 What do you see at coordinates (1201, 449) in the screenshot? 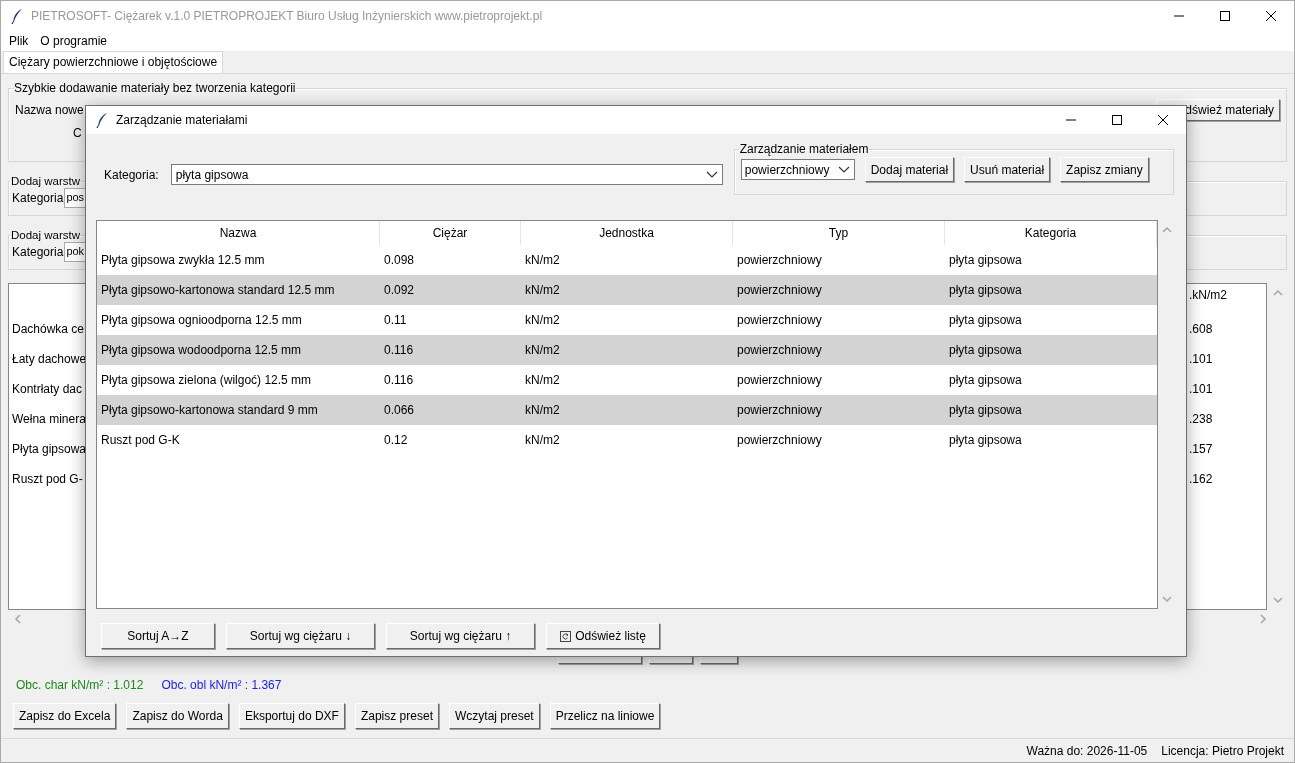
I see `list-cell: .157` at bounding box center [1201, 449].